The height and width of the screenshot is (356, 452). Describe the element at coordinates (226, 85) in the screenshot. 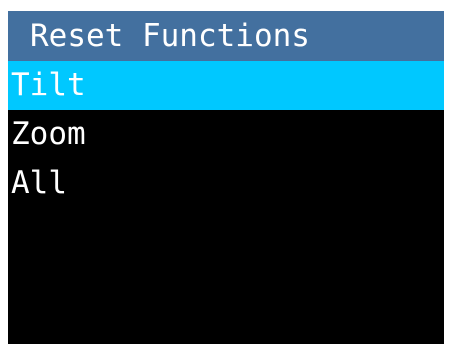

I see `menu-item-tilt: Tilt` at that location.